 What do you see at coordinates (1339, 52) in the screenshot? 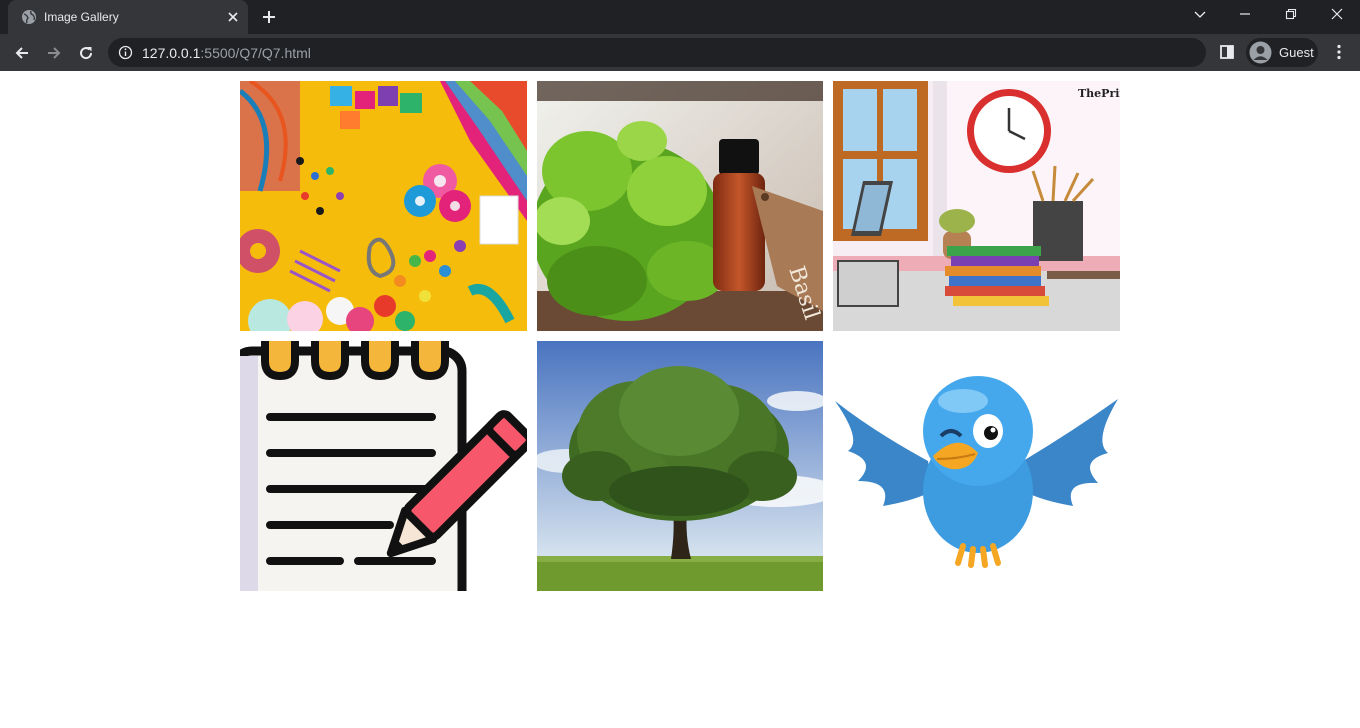
I see `more-menu-icon` at bounding box center [1339, 52].